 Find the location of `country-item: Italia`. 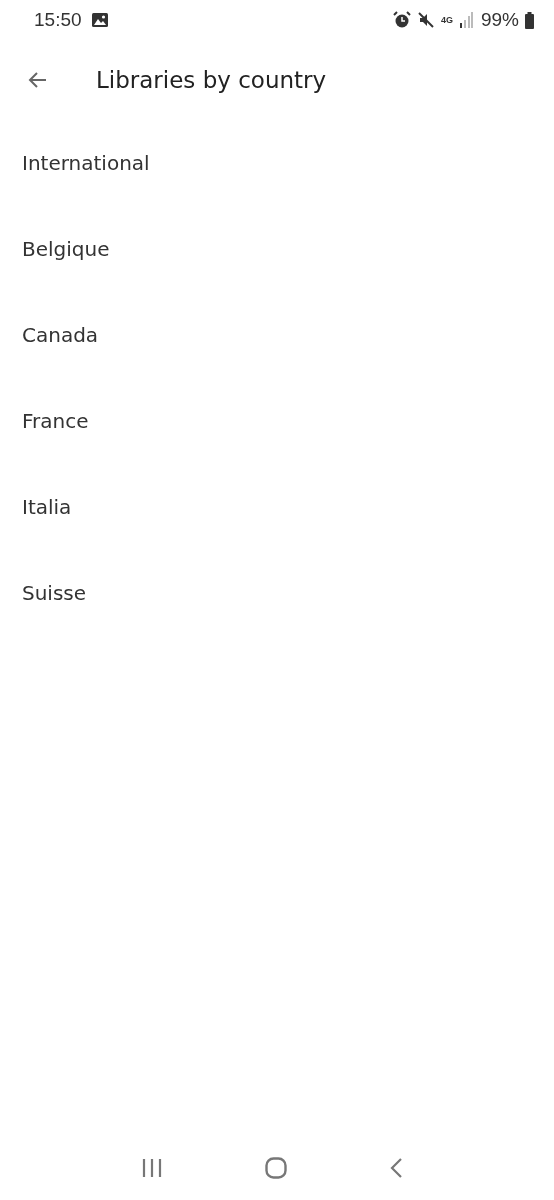

country-item: Italia is located at coordinates (277, 507).